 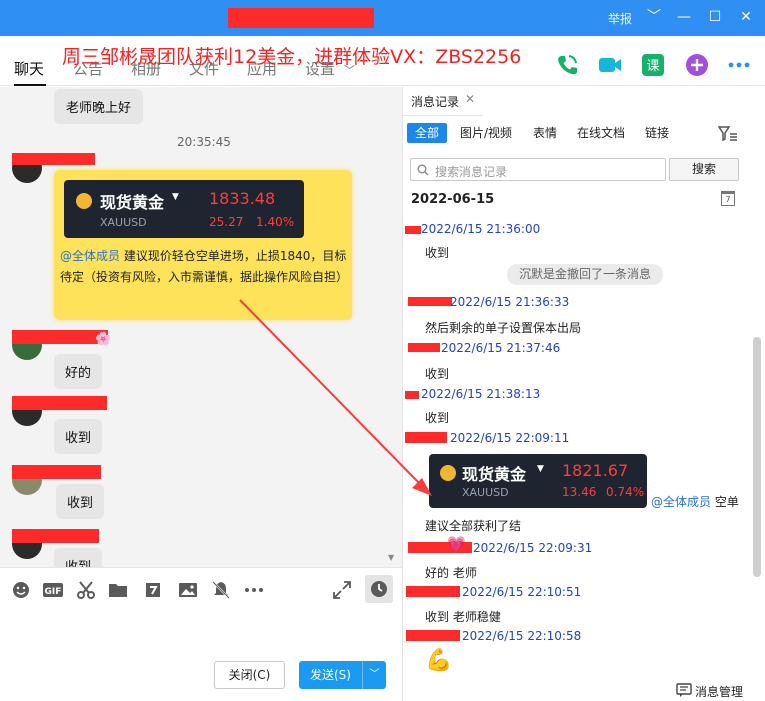 I want to click on scissors-icon, so click(x=86, y=590).